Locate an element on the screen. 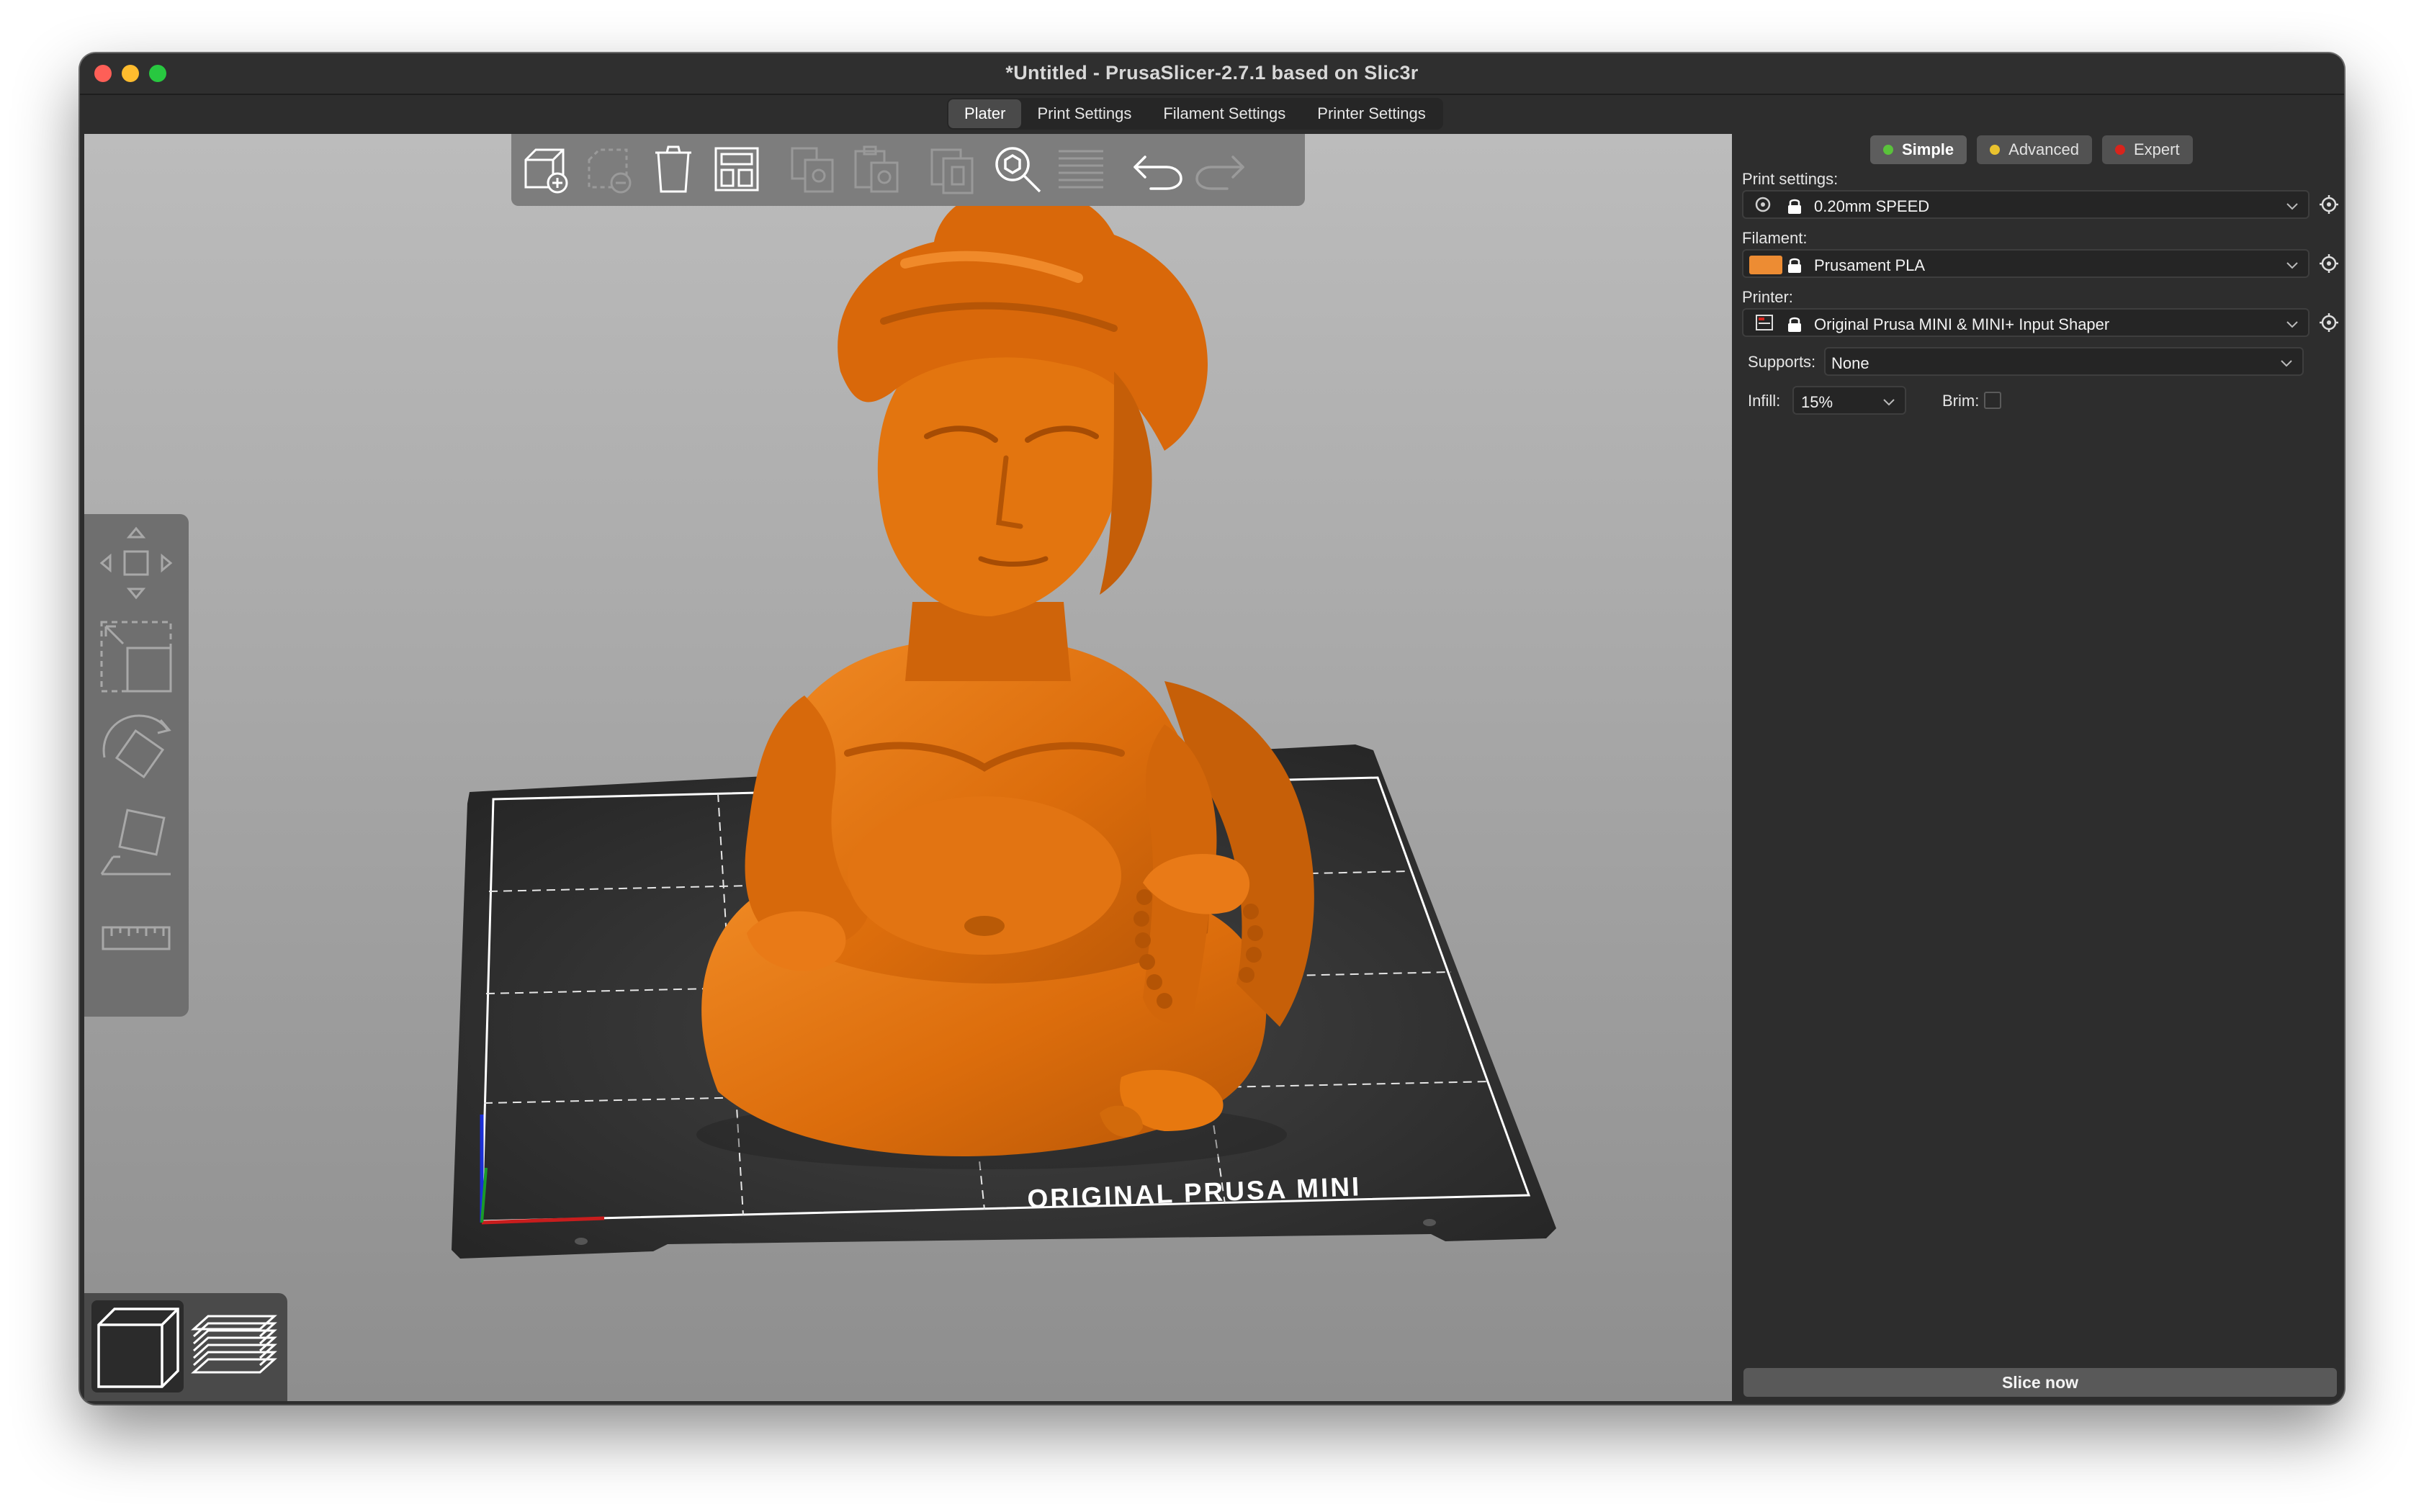 This screenshot has height=1512, width=2424. move-icon is located at coordinates (136, 563).